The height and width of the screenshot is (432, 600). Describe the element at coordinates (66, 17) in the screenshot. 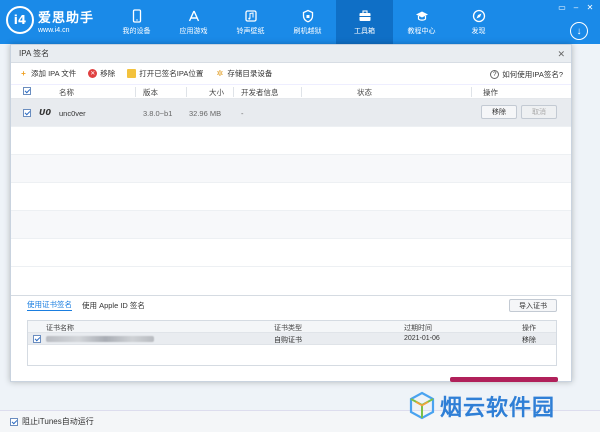

I see `app-name: 爱思助手` at that location.